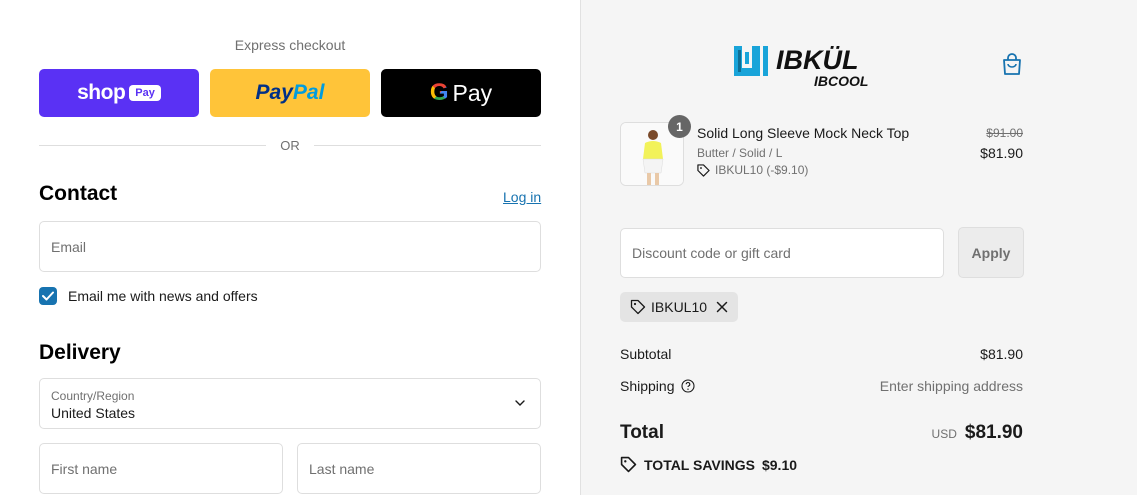 Image resolution: width=1137 pixels, height=495 pixels. I want to click on brand-logo: IBKÜL IBCOOL, so click(822, 63).